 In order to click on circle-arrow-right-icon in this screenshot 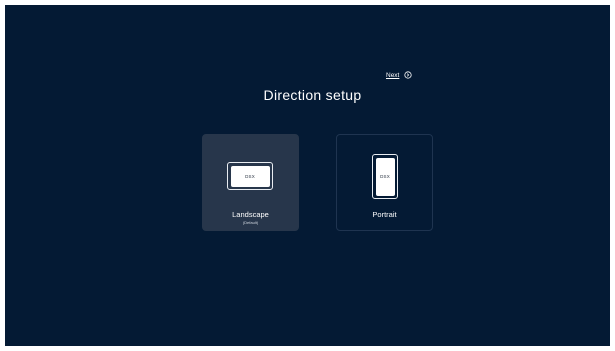, I will do `click(408, 75)`.